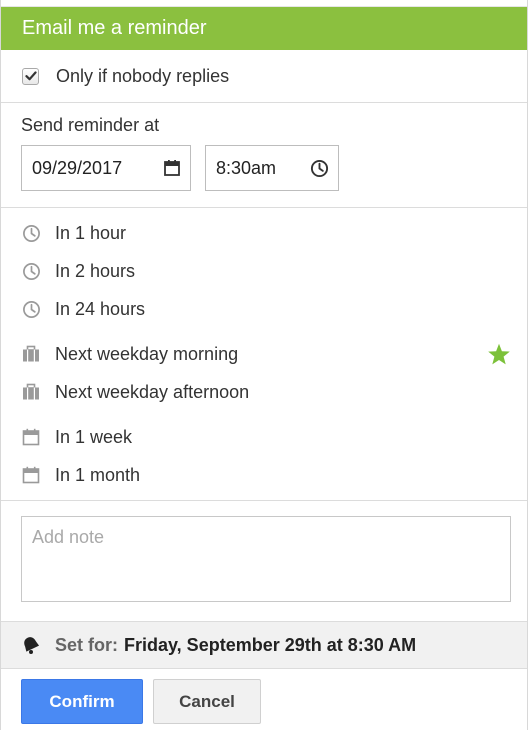  I want to click on option-in-24-hours: In 24 hours, so click(264, 309).